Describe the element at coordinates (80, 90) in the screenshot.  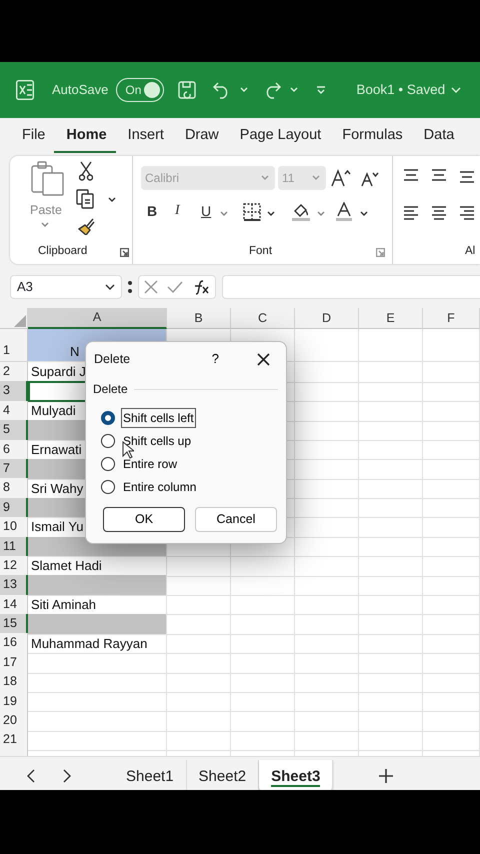
I see `autosave-label: AutoSave` at that location.